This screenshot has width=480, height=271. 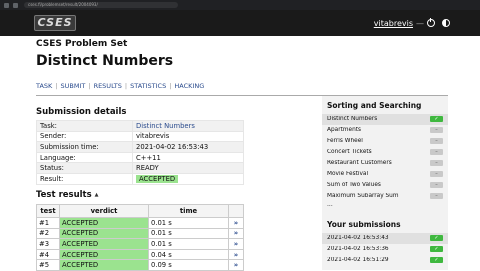 I want to click on detail-value: Distinct Numbers, so click(x=188, y=126).